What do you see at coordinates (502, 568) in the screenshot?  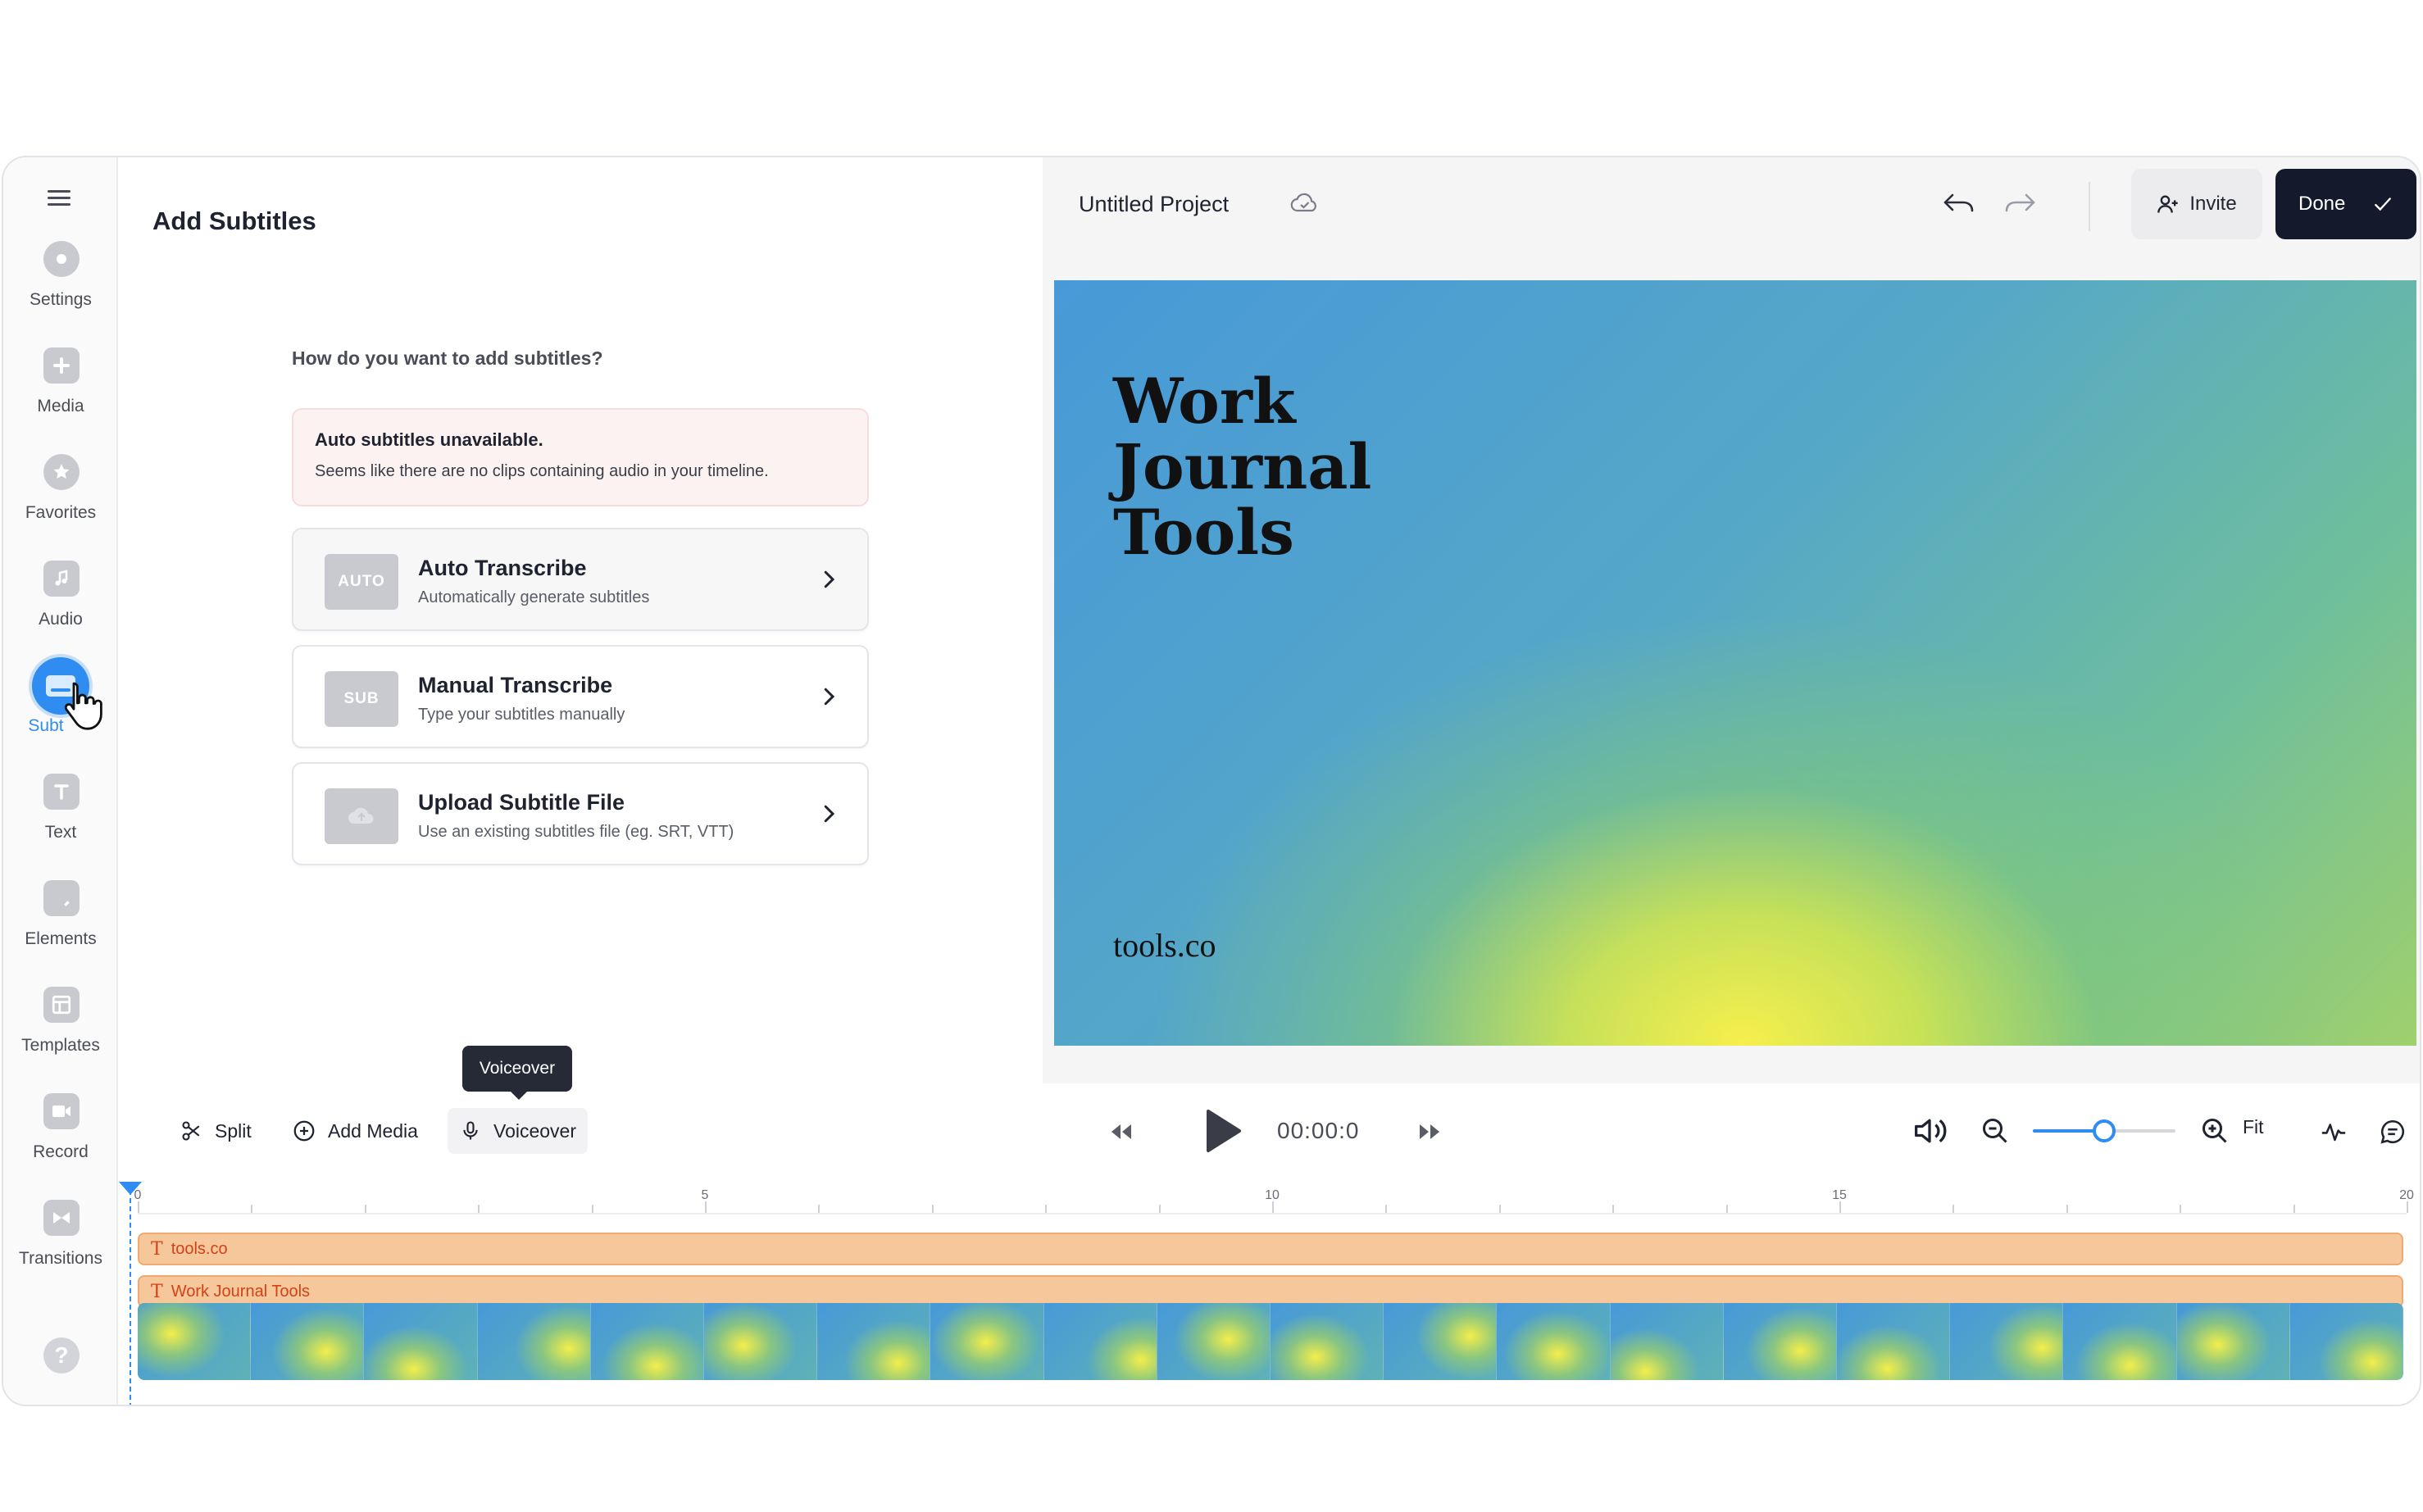 I see `option-title: Auto Transcribe` at bounding box center [502, 568].